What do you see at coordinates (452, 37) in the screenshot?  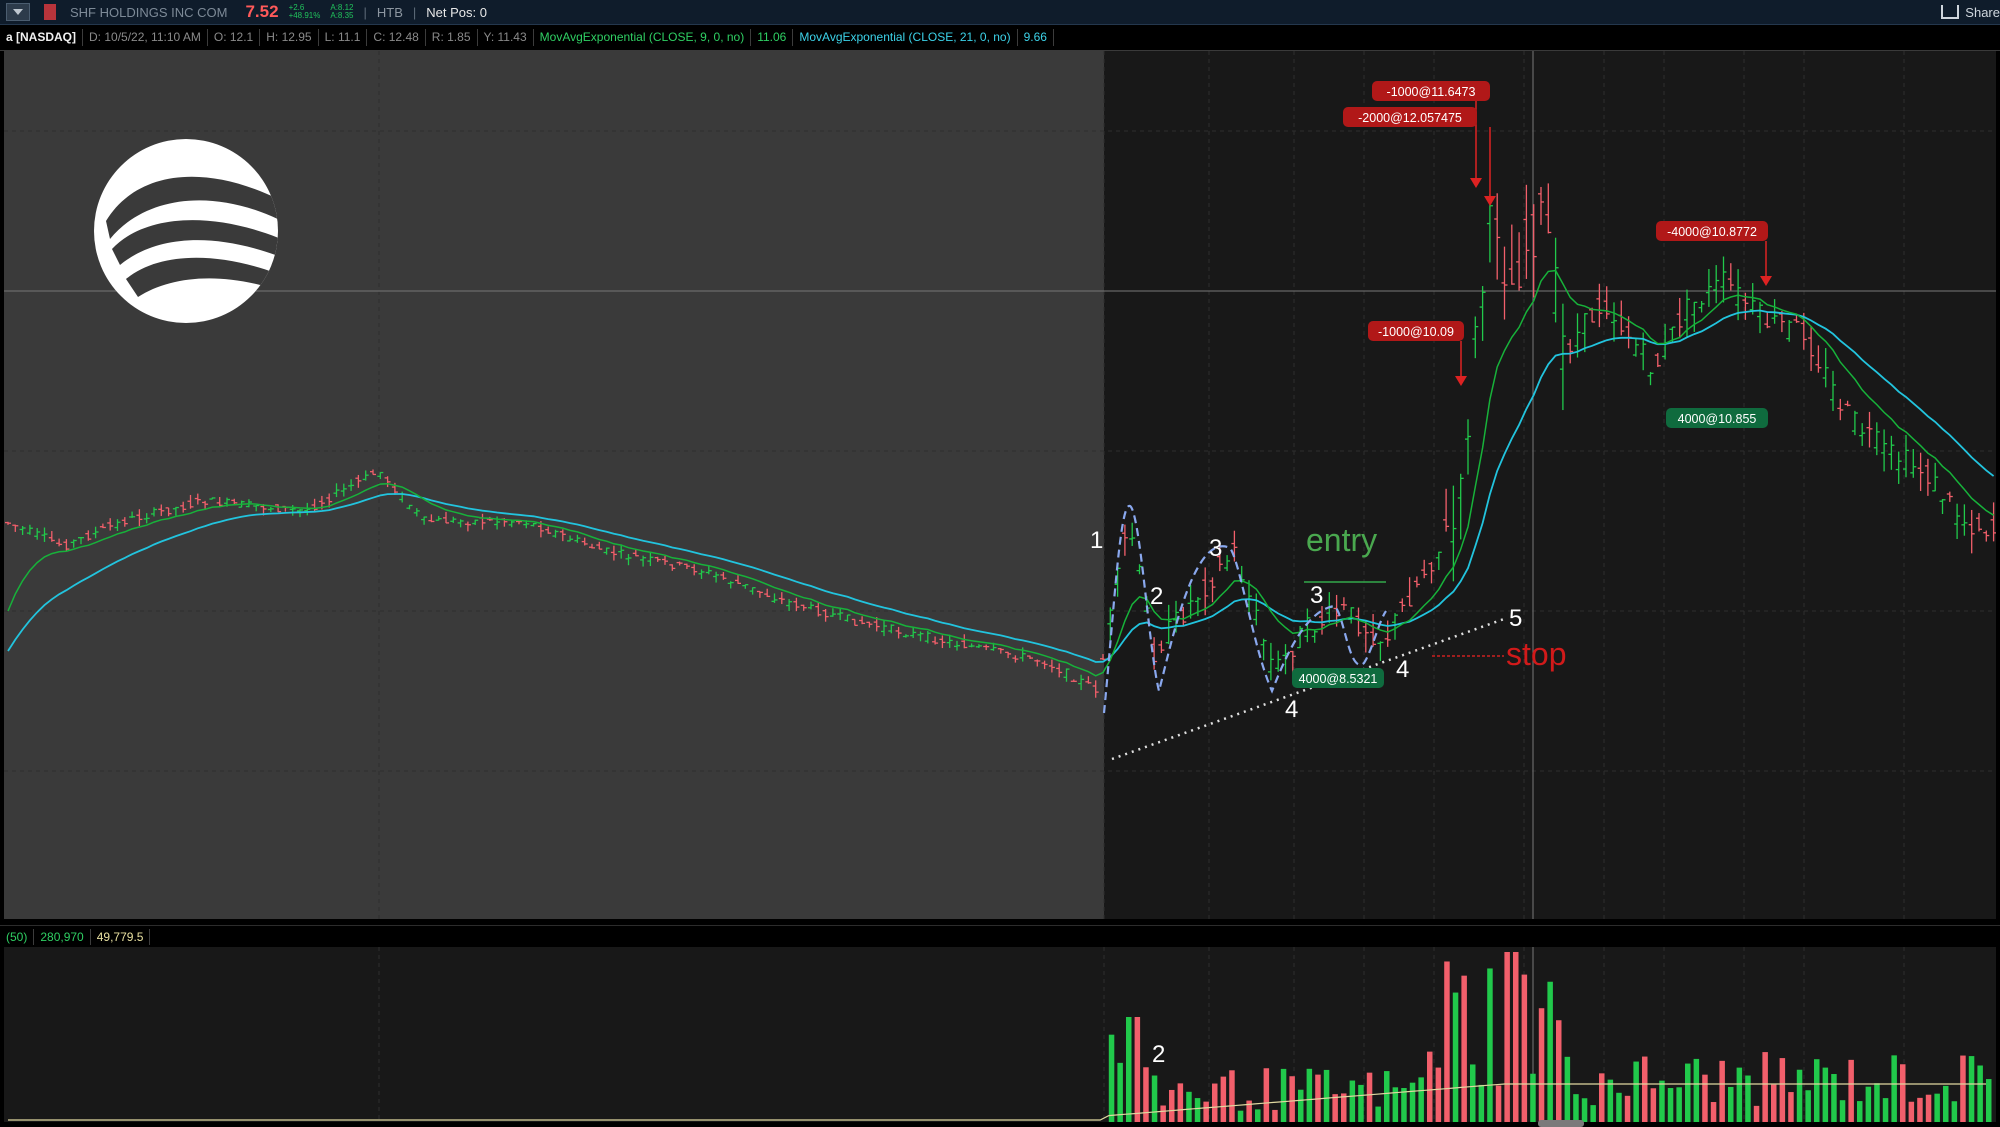 I see `bar-range: R: 1.85` at bounding box center [452, 37].